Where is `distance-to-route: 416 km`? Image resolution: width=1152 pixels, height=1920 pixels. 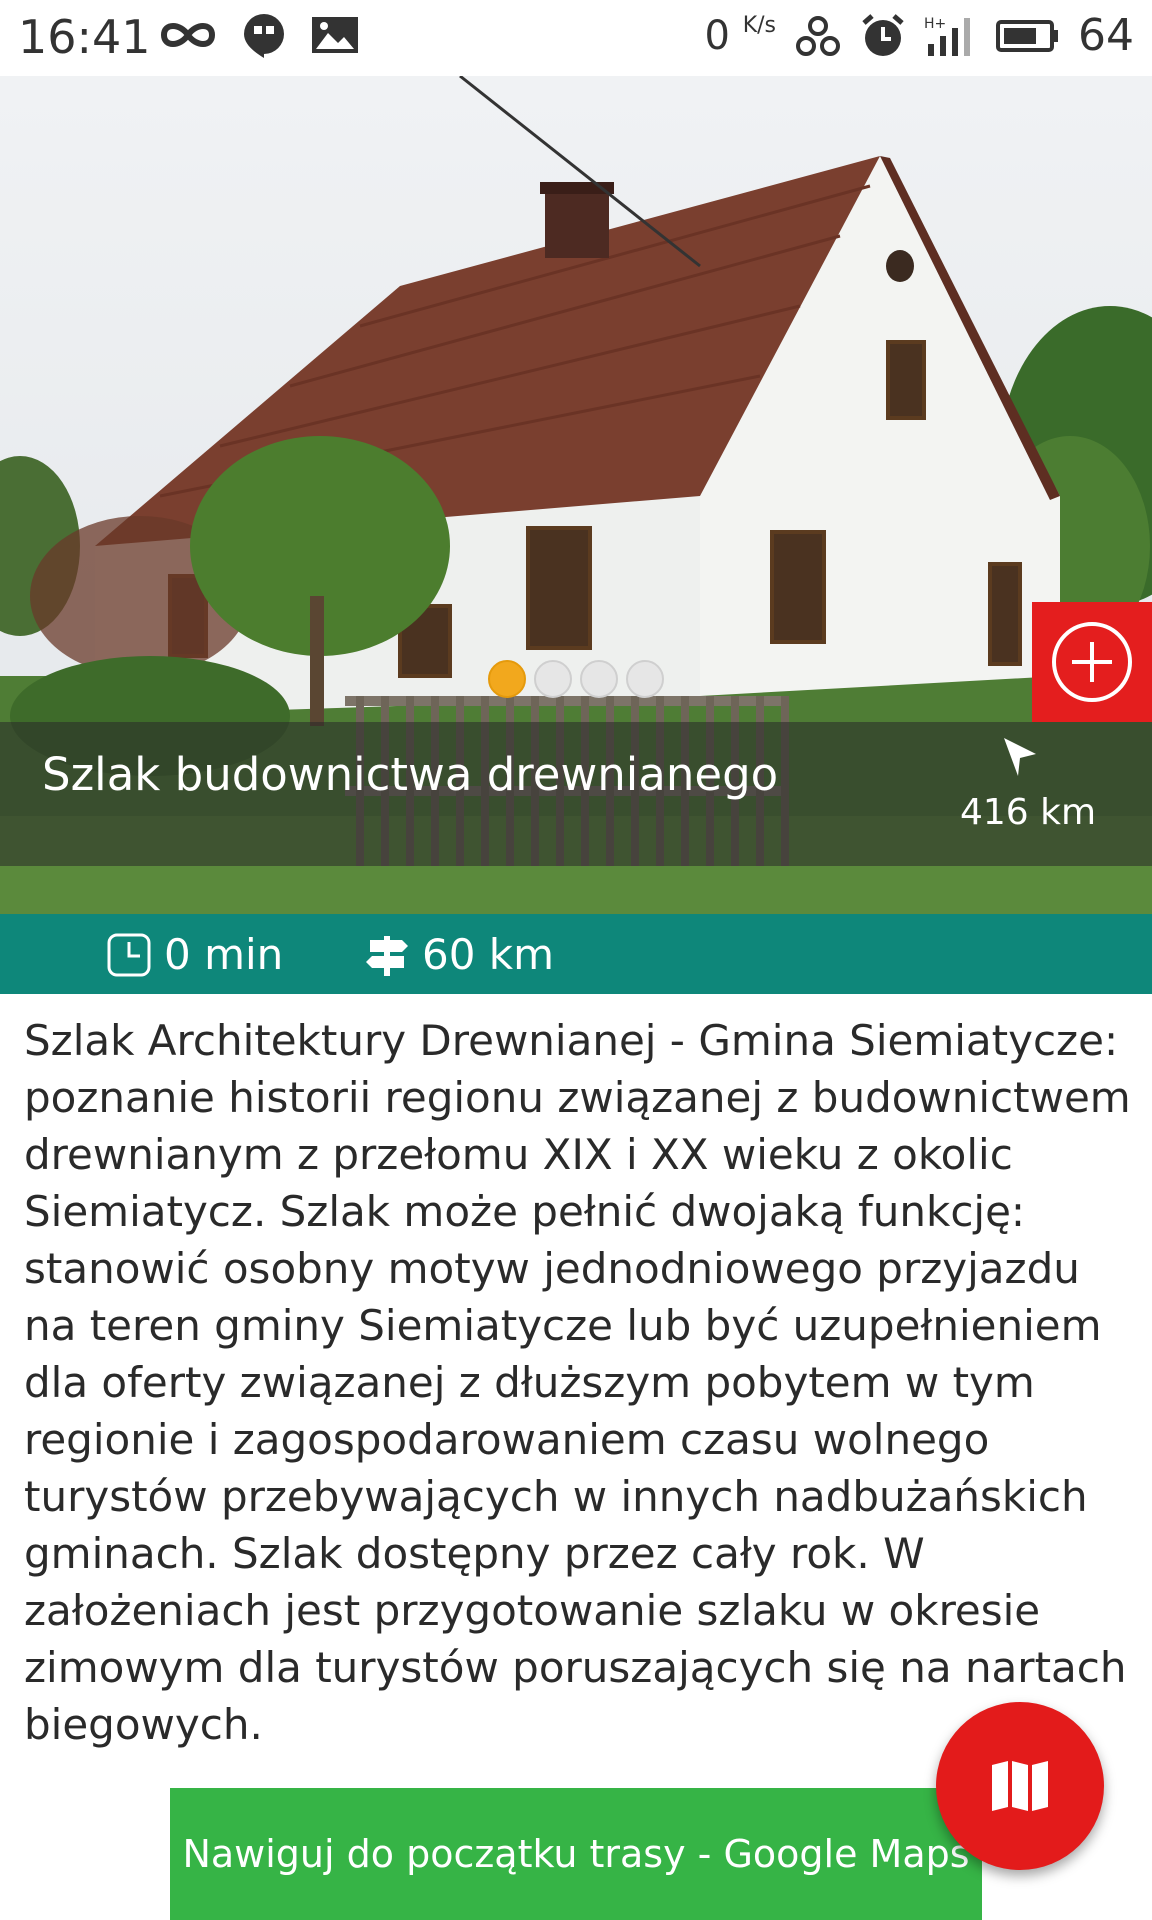
distance-to-route: 416 km is located at coordinates (1028, 812).